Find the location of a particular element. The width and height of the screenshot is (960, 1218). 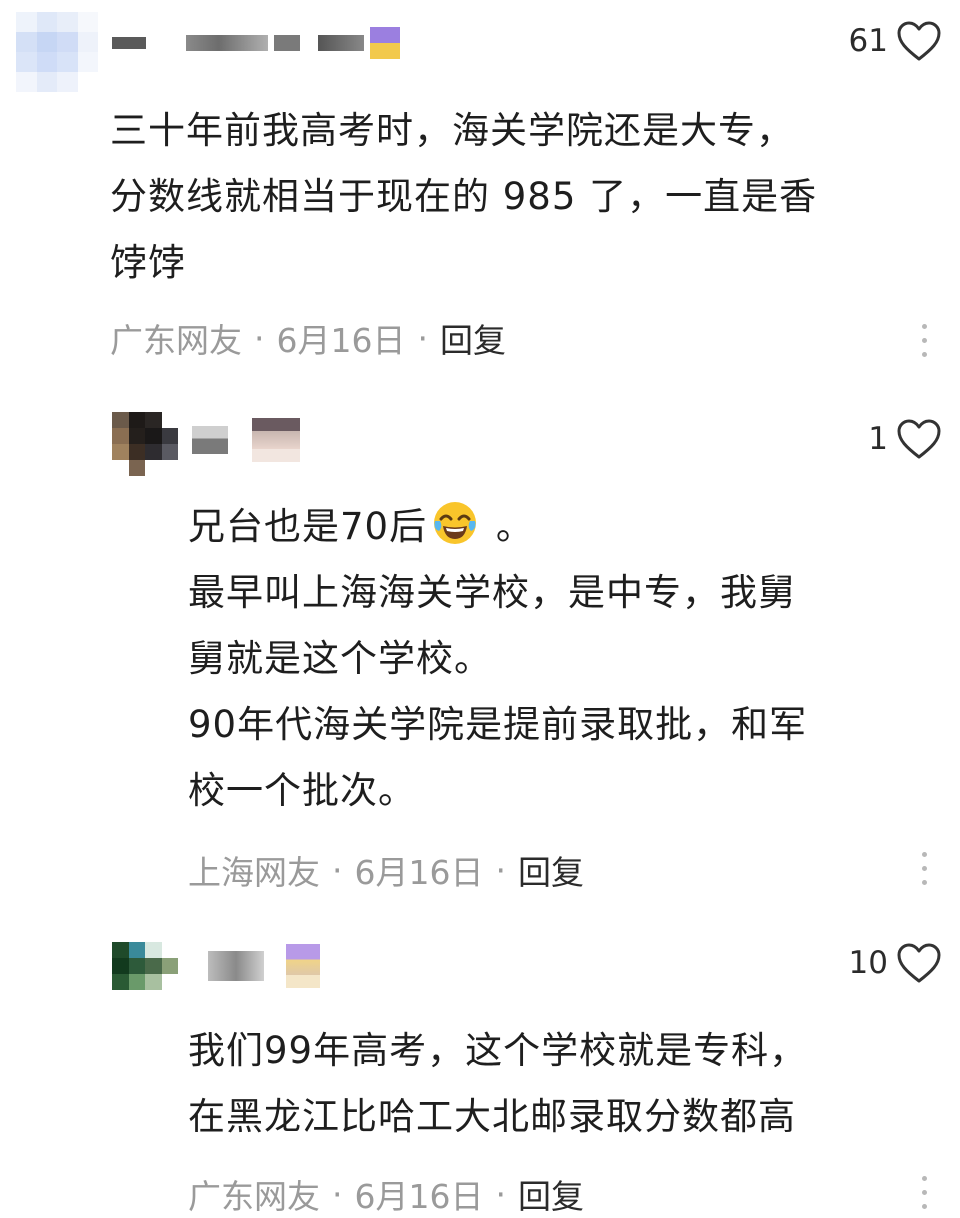

like-button: 1 is located at coordinates (905, 439).